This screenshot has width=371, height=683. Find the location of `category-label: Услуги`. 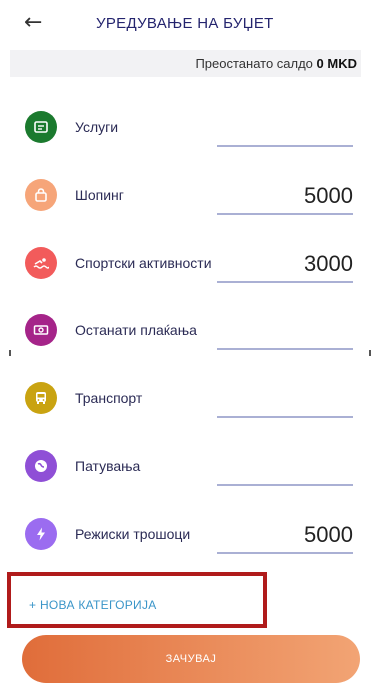

category-label: Услуги is located at coordinates (97, 127).